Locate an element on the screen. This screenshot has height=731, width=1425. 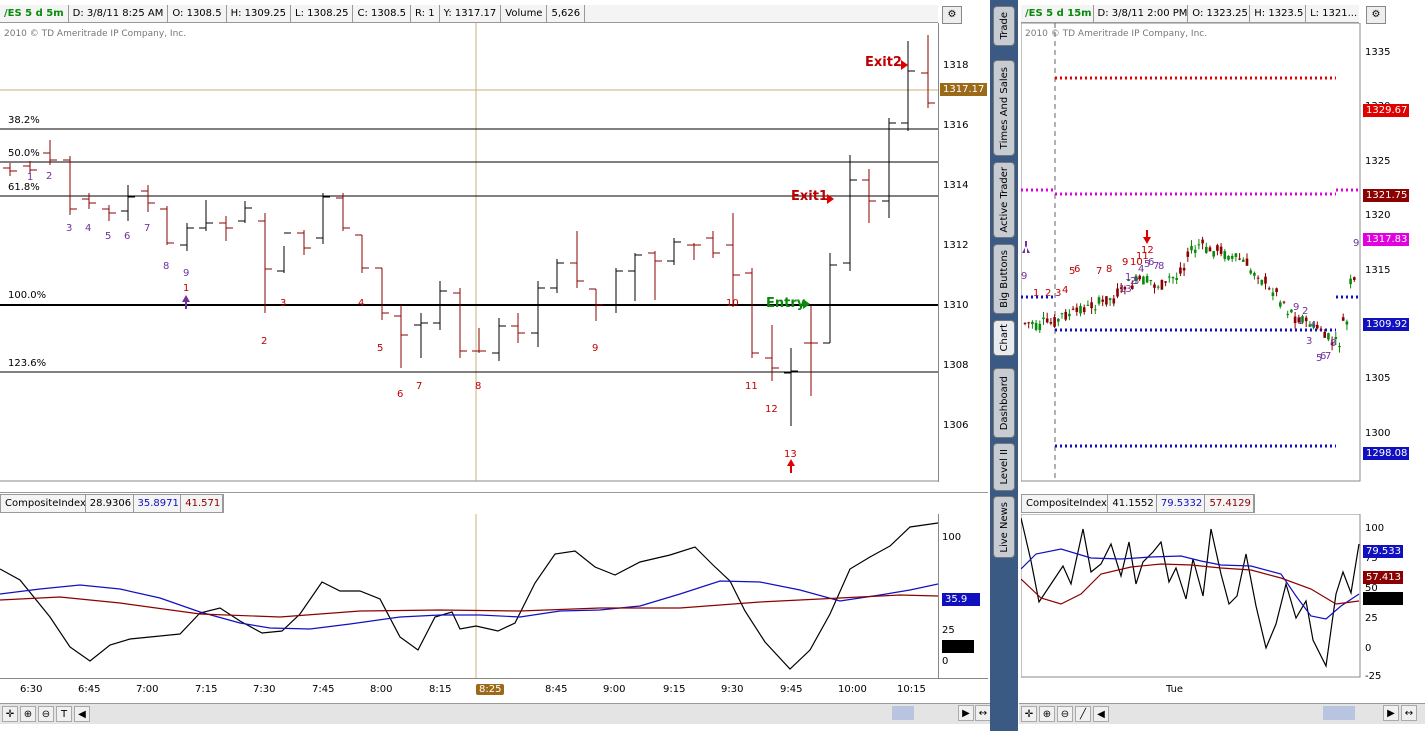
composite-black-line is located at coordinates (469, 596).